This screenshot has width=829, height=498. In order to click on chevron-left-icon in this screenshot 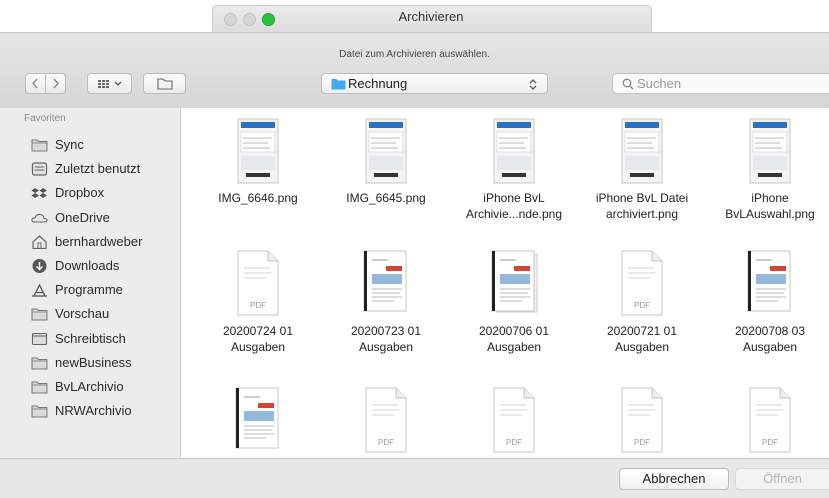, I will do `click(35, 83)`.